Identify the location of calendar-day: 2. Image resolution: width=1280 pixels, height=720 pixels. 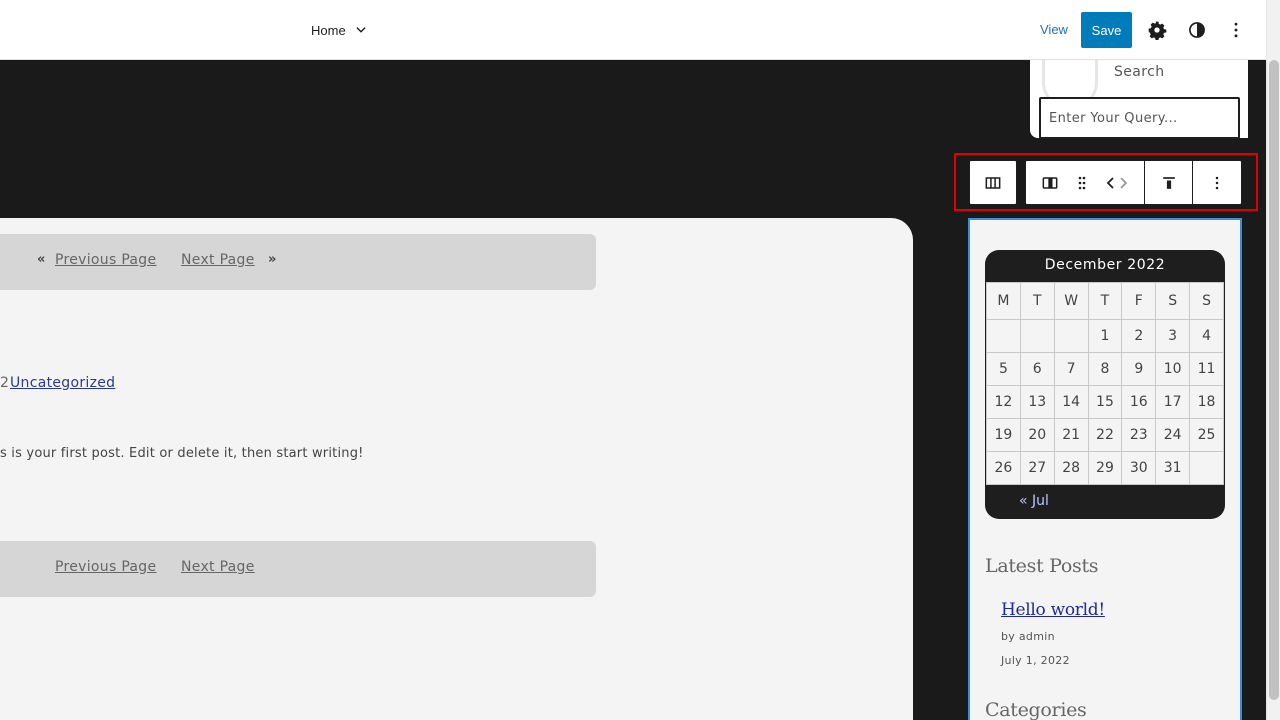
(1139, 336).